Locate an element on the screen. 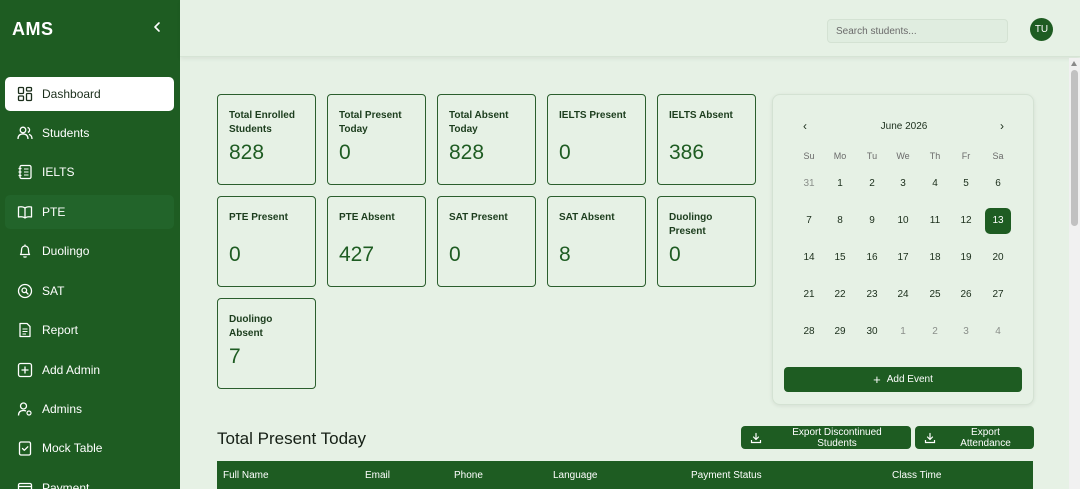  sidebar-item-students: Students is located at coordinates (89, 133).